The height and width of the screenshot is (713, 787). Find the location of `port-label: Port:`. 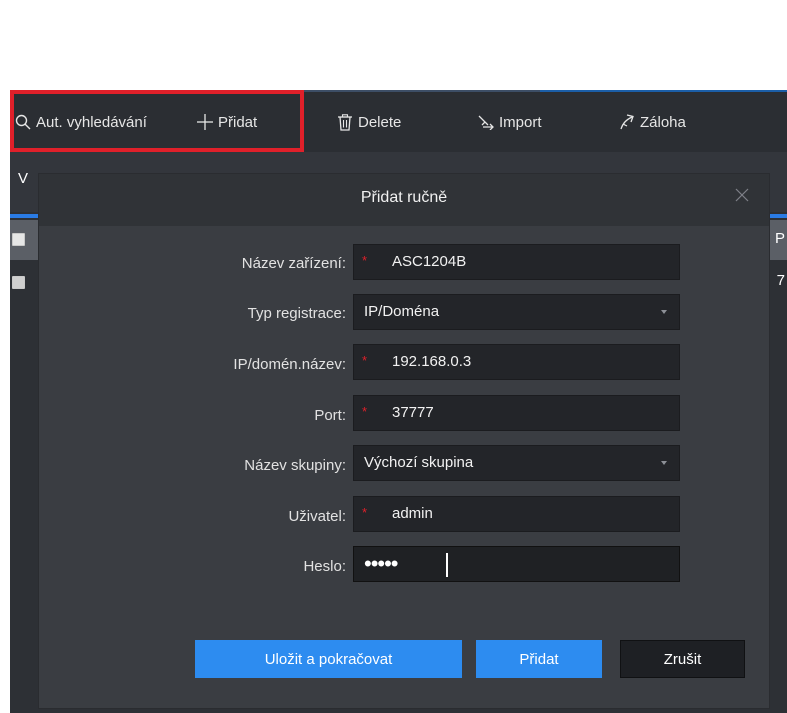

port-label: Port: is located at coordinates (330, 415).